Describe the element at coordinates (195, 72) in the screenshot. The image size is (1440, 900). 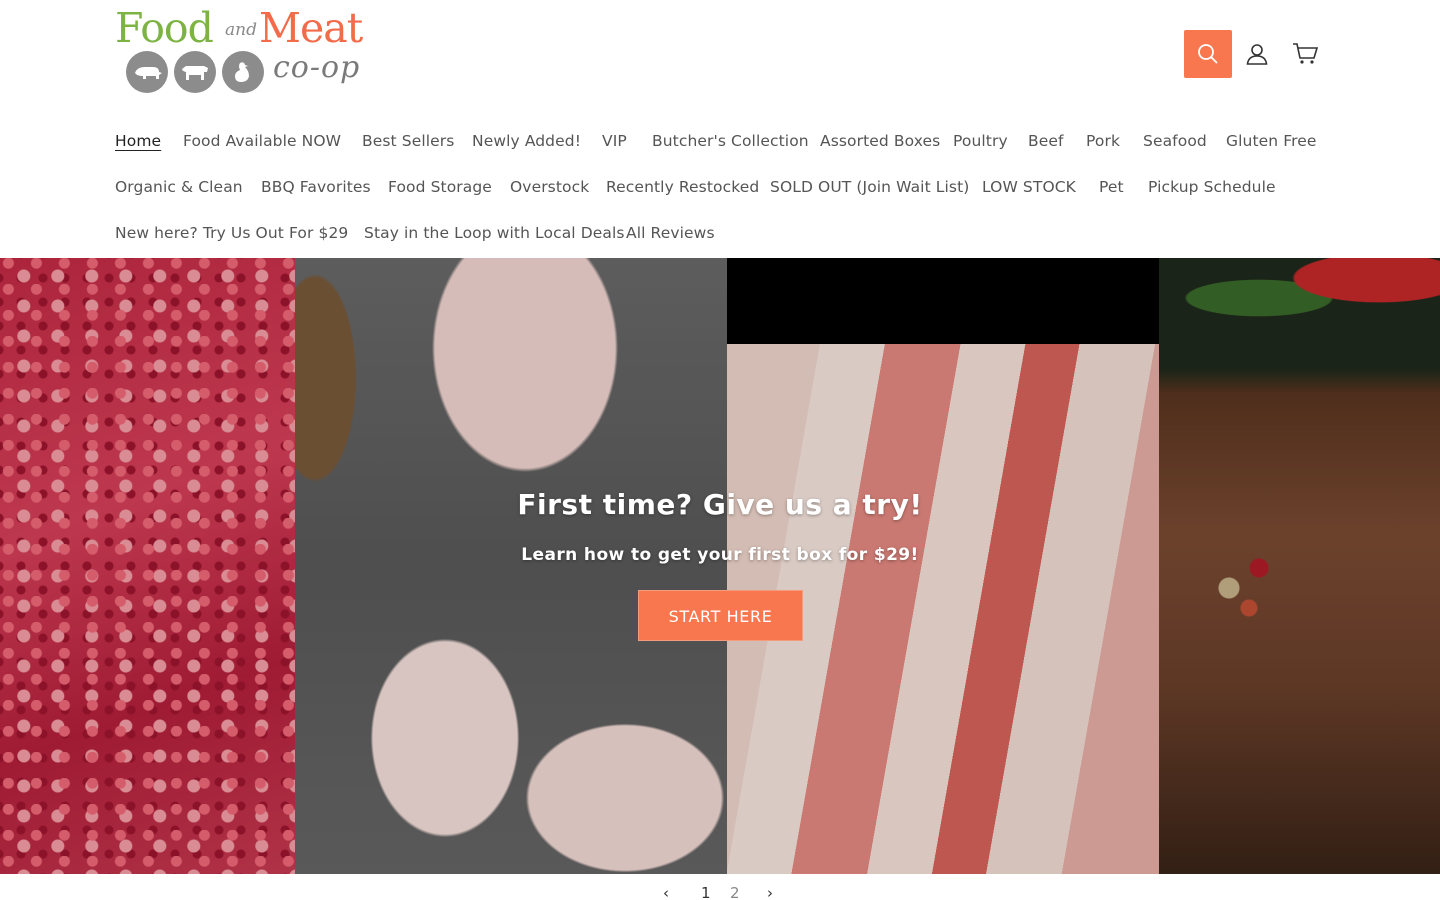
I see `cow-icon` at that location.